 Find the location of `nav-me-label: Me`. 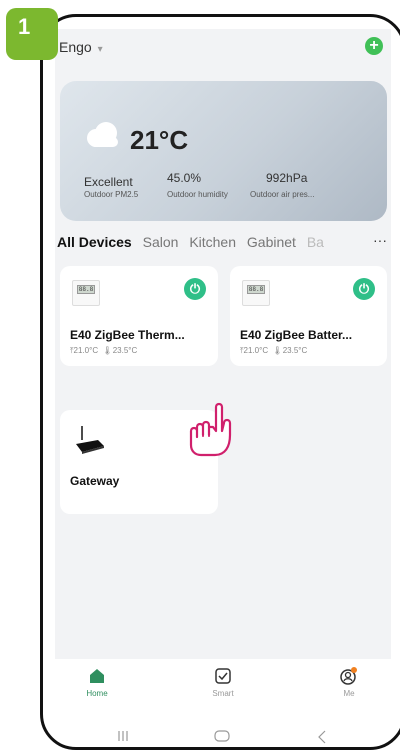

nav-me-label: Me is located at coordinates (349, 693).